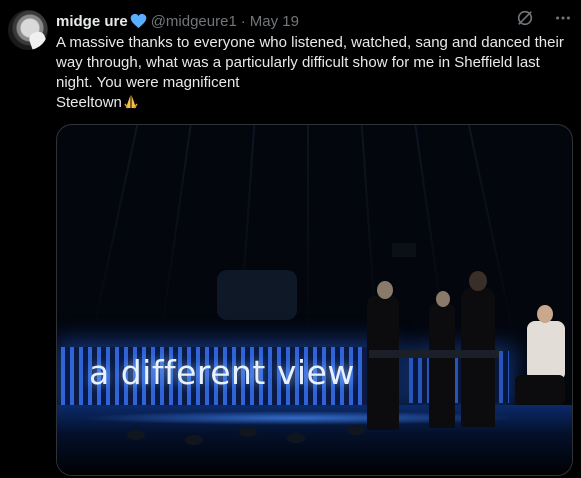 The height and width of the screenshot is (478, 581). I want to click on tweet-hashtag-line: Steeltown, so click(316, 103).